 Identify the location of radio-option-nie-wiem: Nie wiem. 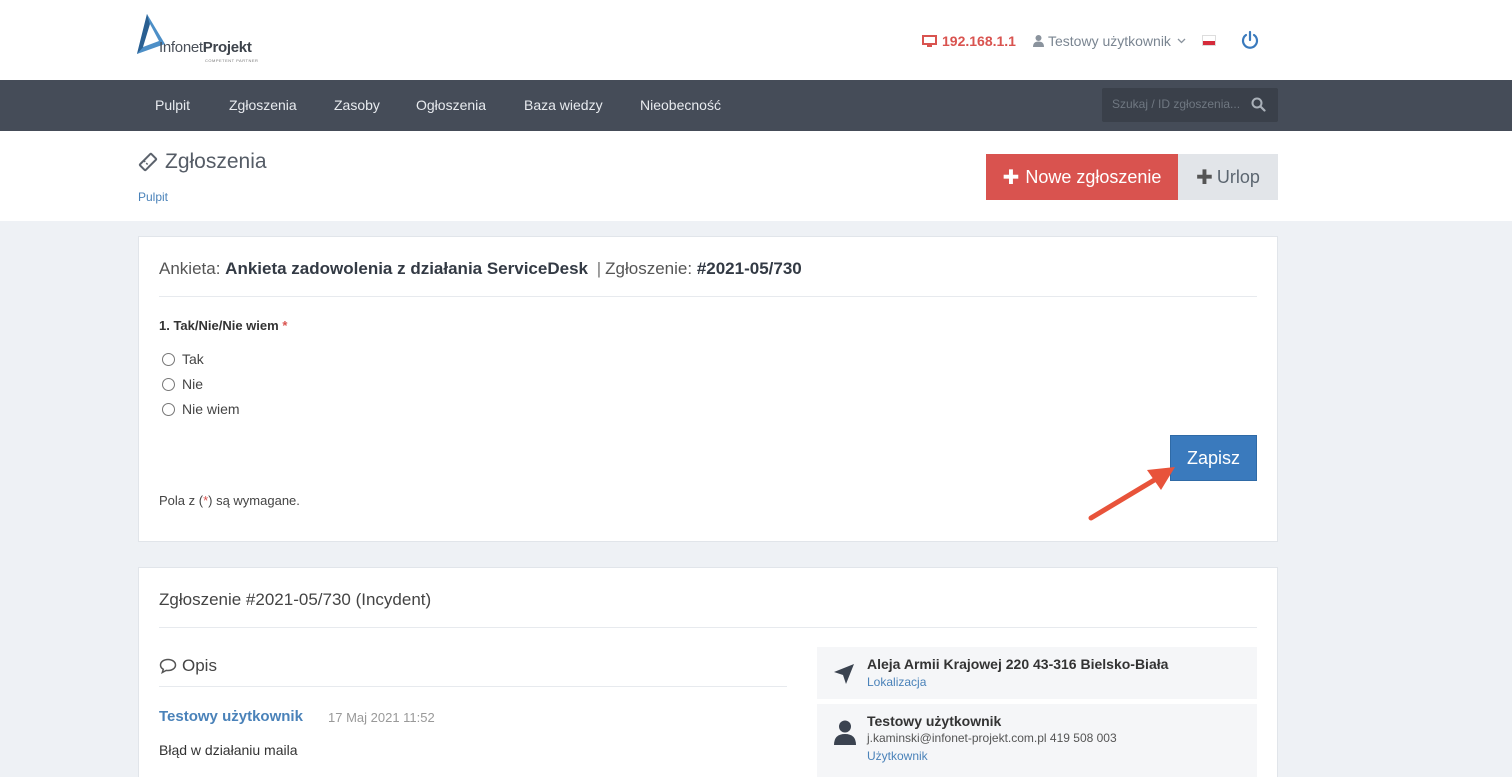
(201, 409).